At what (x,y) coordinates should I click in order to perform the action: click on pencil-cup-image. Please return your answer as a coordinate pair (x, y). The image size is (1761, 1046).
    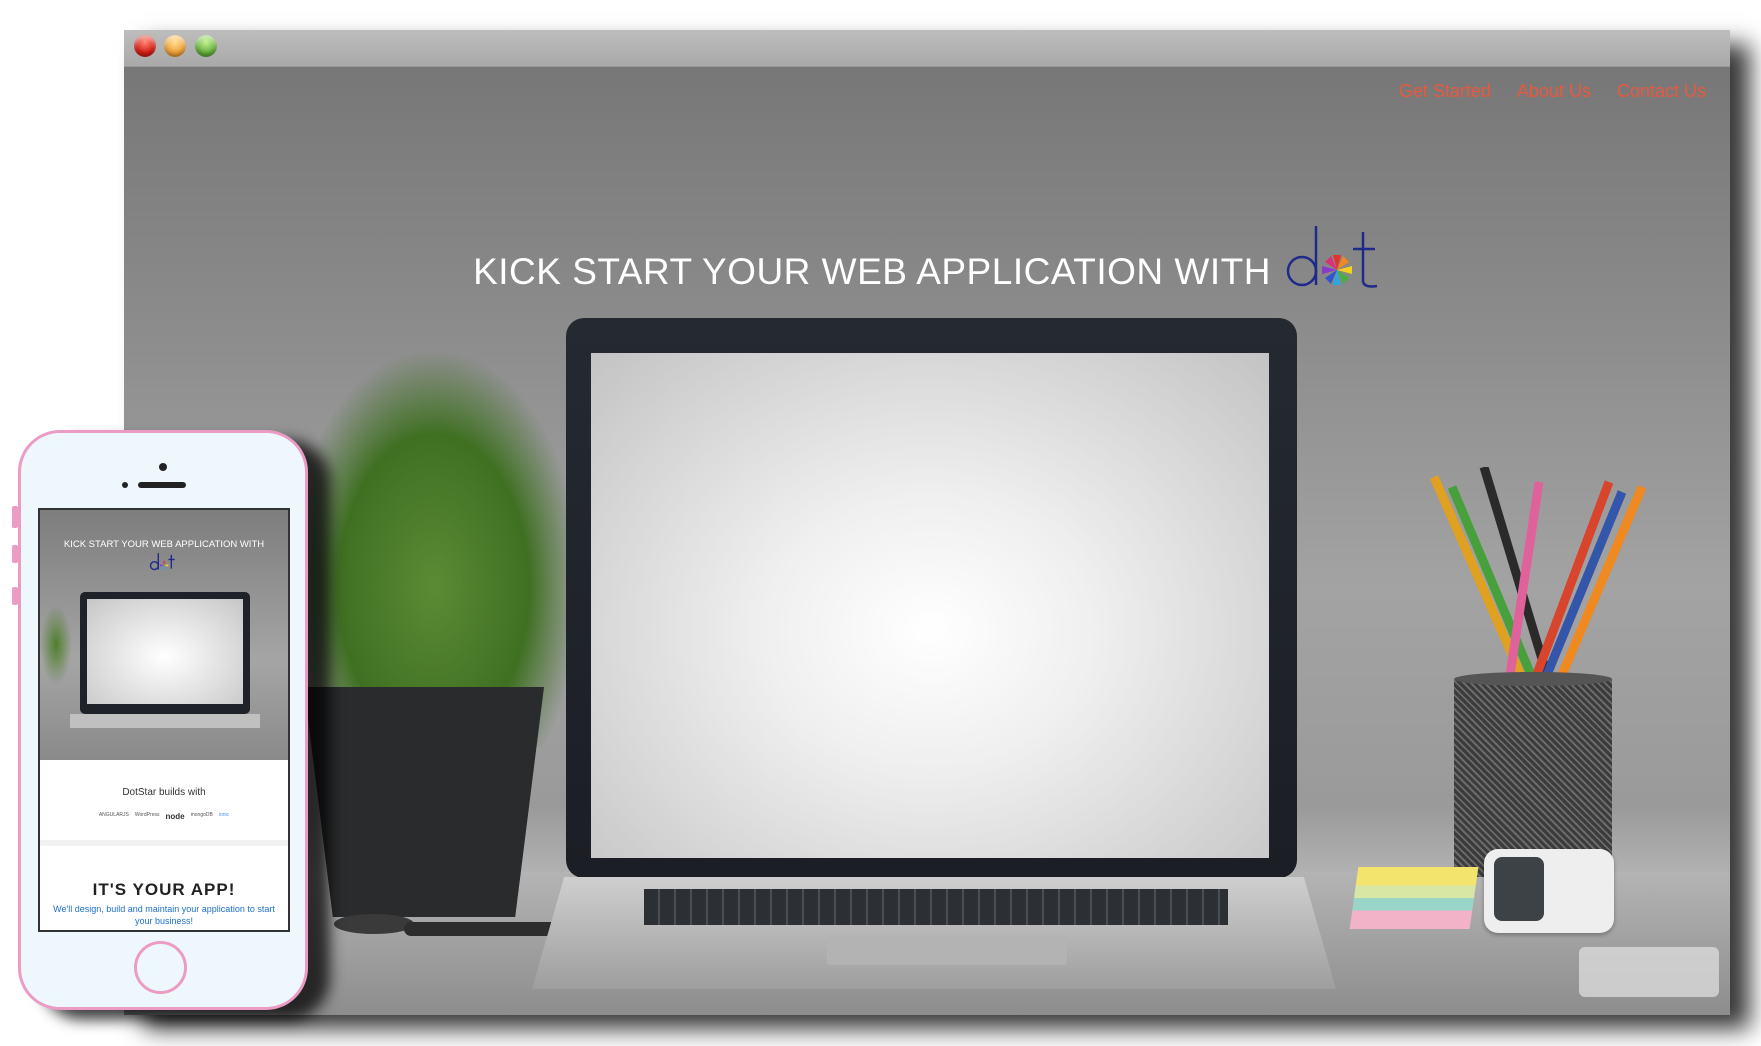
    Looking at the image, I should click on (1533, 777).